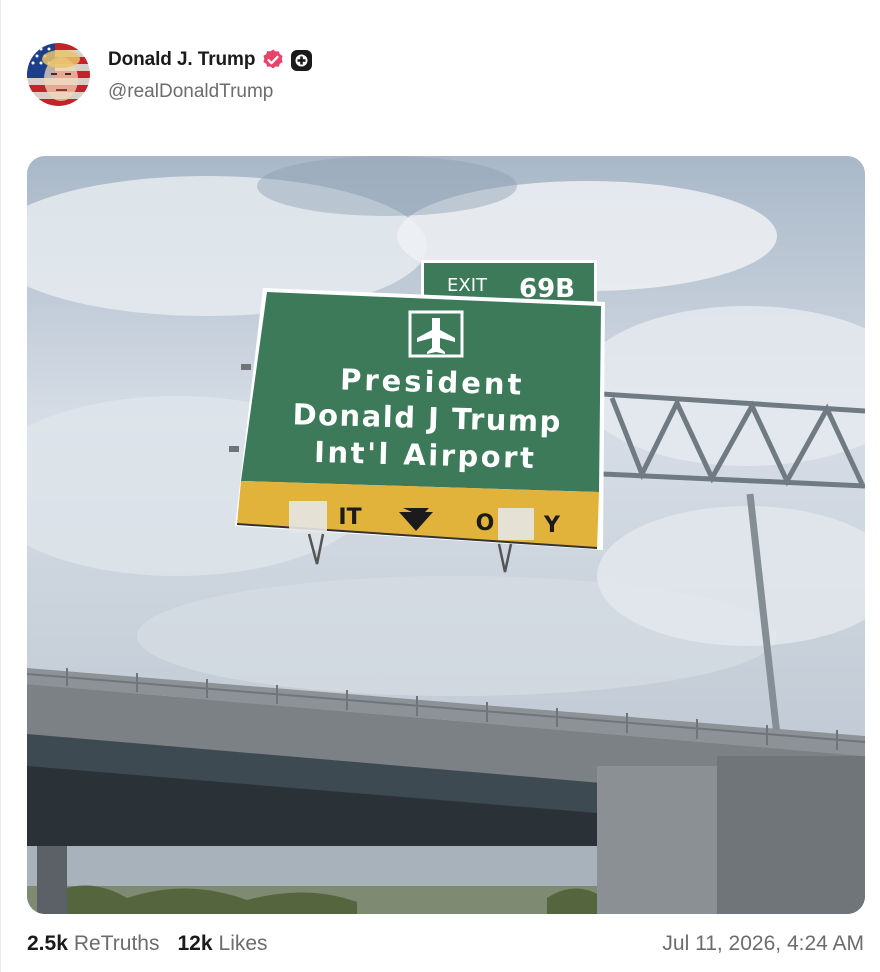 Image resolution: width=880 pixels, height=972 pixels. I want to click on verified-badge-icon, so click(273, 60).